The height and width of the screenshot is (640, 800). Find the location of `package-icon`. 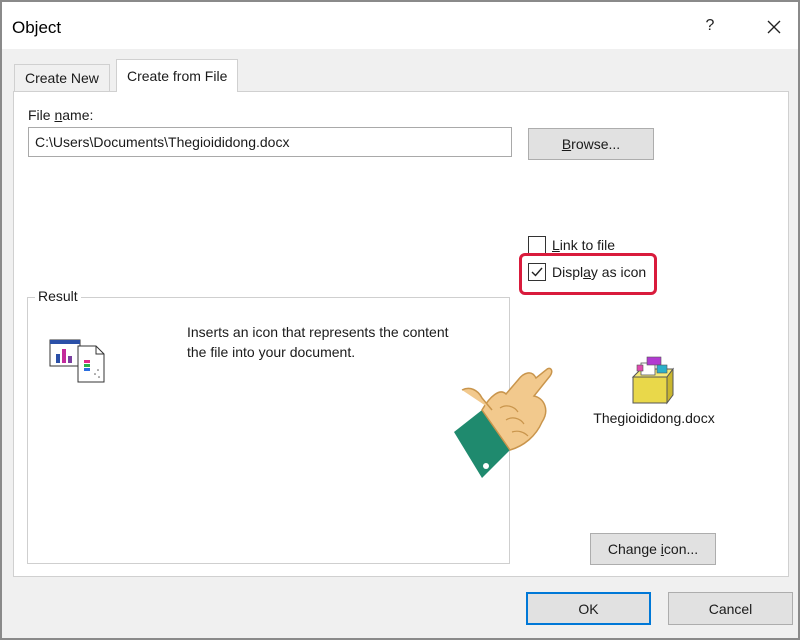

package-icon is located at coordinates (653, 382).